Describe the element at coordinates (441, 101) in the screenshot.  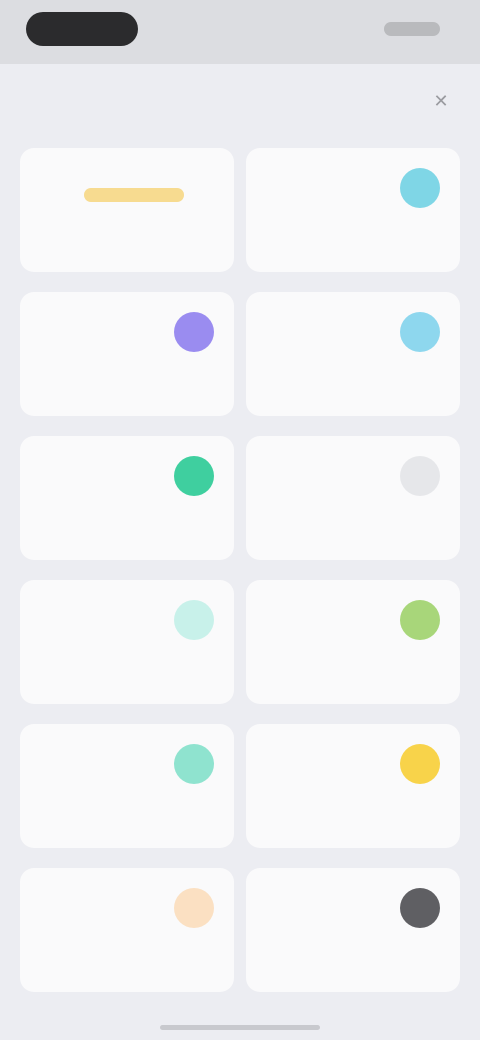
I see `close-icon: ✕` at that location.